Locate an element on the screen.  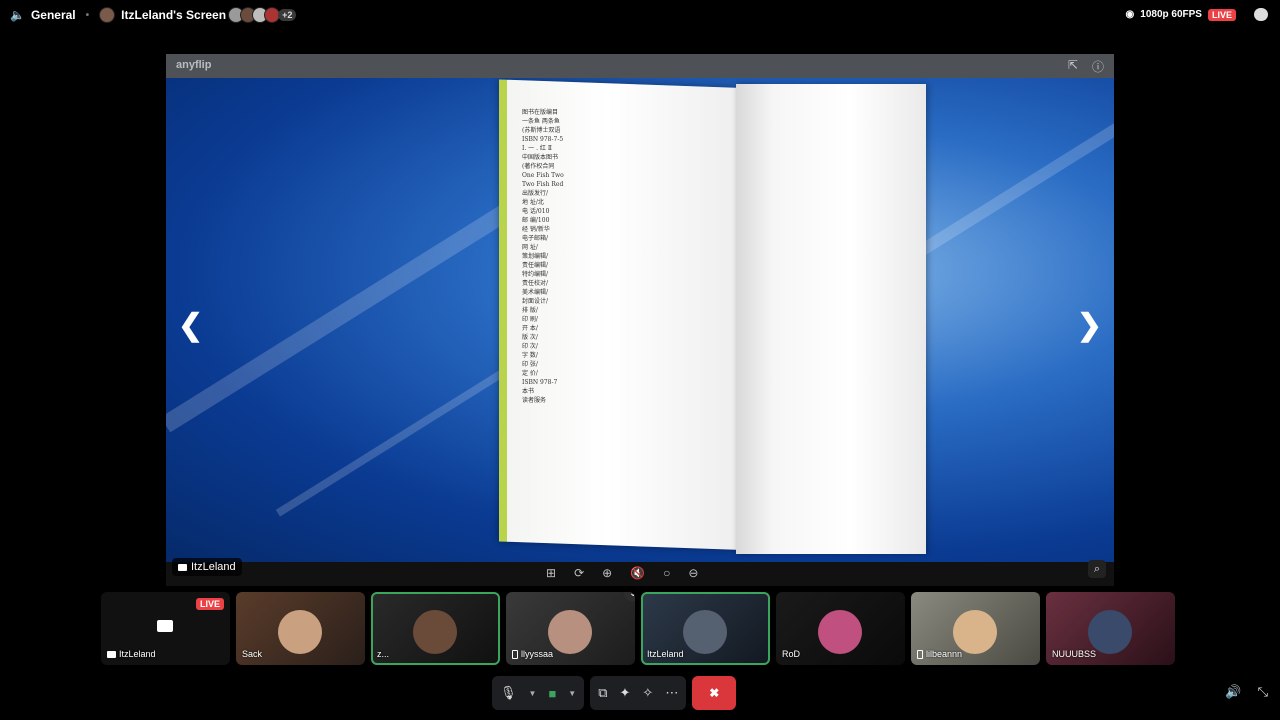
search-icon: ○ is located at coordinates (666, 573).